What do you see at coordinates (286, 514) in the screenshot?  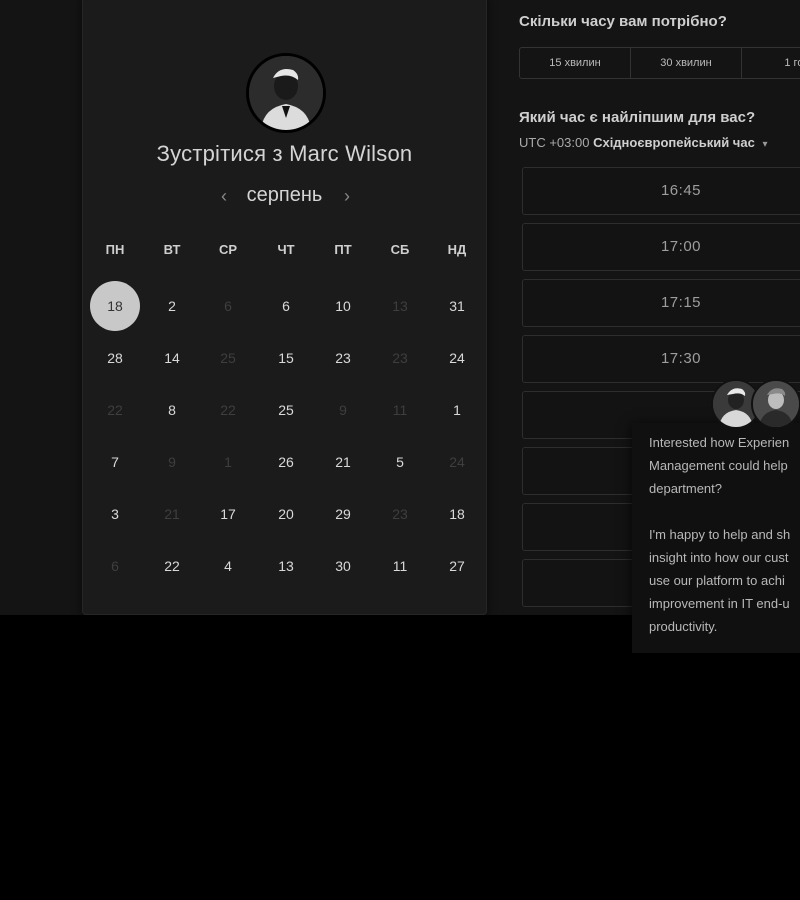 I see `calendar-day: 20` at bounding box center [286, 514].